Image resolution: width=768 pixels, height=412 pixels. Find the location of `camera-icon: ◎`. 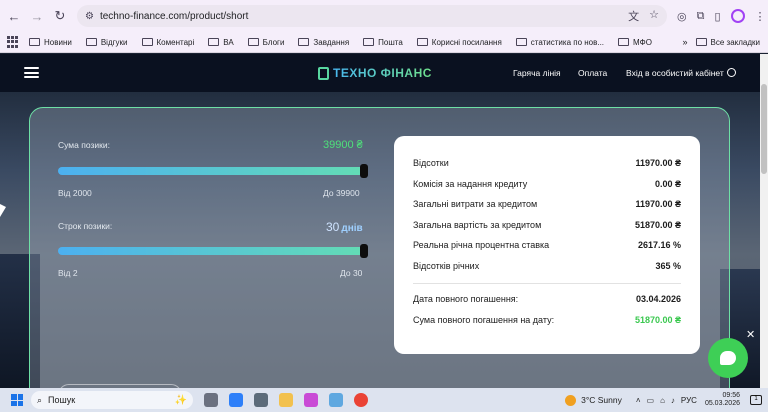

camera-icon: ◎ is located at coordinates (682, 16).